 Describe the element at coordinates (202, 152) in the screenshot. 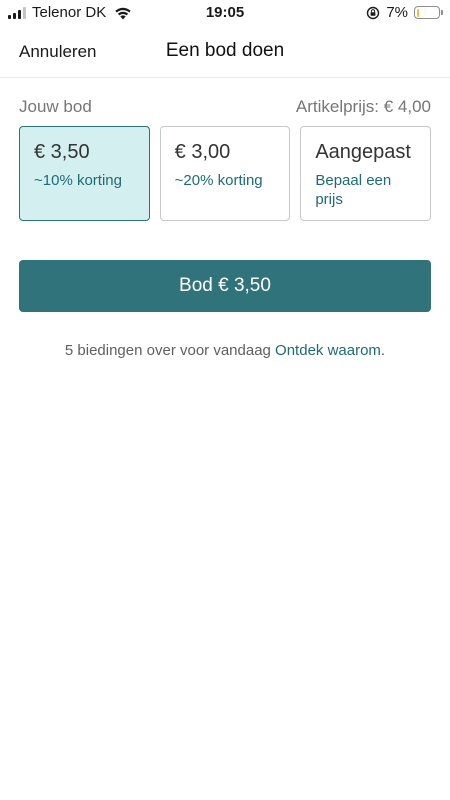

I see `offer-option-price: € 3,00` at that location.